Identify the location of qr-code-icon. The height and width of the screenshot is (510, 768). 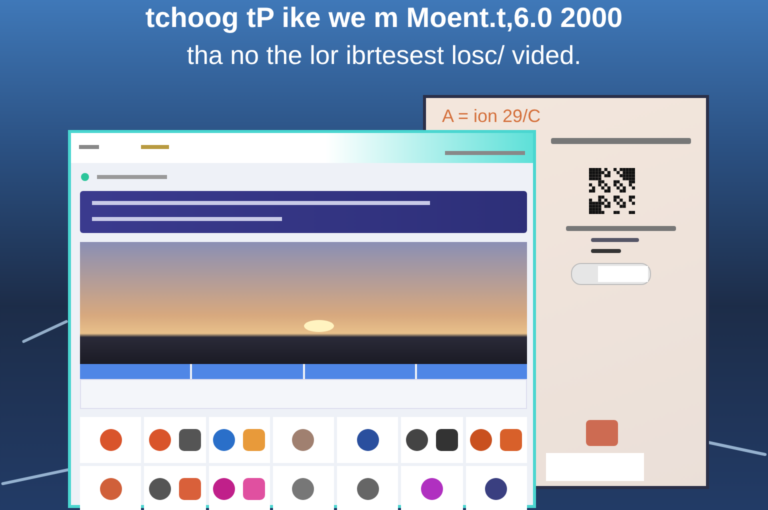
(612, 191).